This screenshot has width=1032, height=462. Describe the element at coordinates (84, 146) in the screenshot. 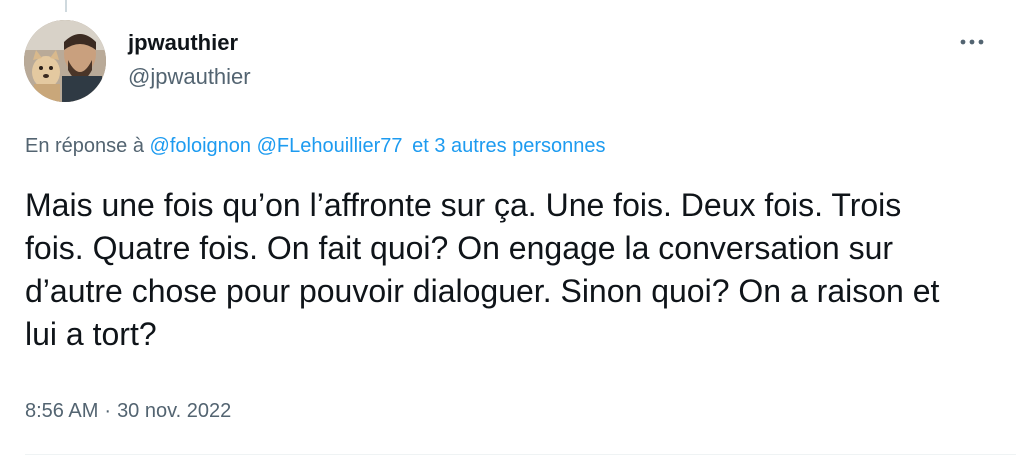

I see `reply-prefix: En réponse à` at that location.